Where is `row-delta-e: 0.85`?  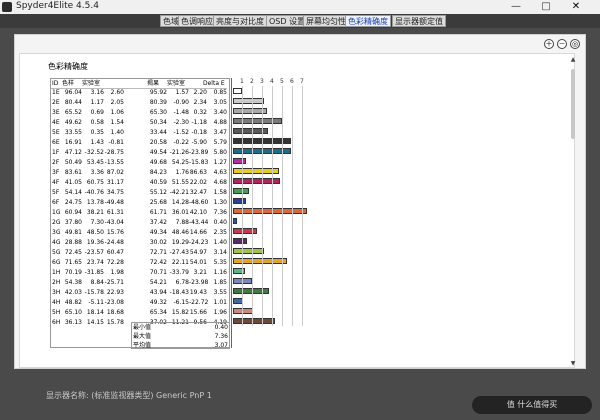 row-delta-e: 0.85 is located at coordinates (220, 92).